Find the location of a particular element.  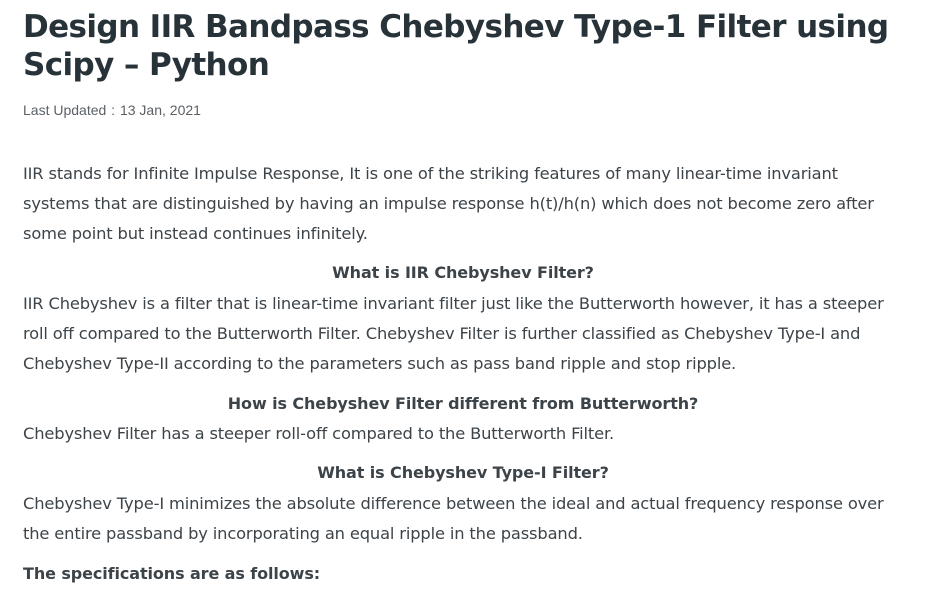

specifications-heading: The specifications are as follows: is located at coordinates (172, 573).